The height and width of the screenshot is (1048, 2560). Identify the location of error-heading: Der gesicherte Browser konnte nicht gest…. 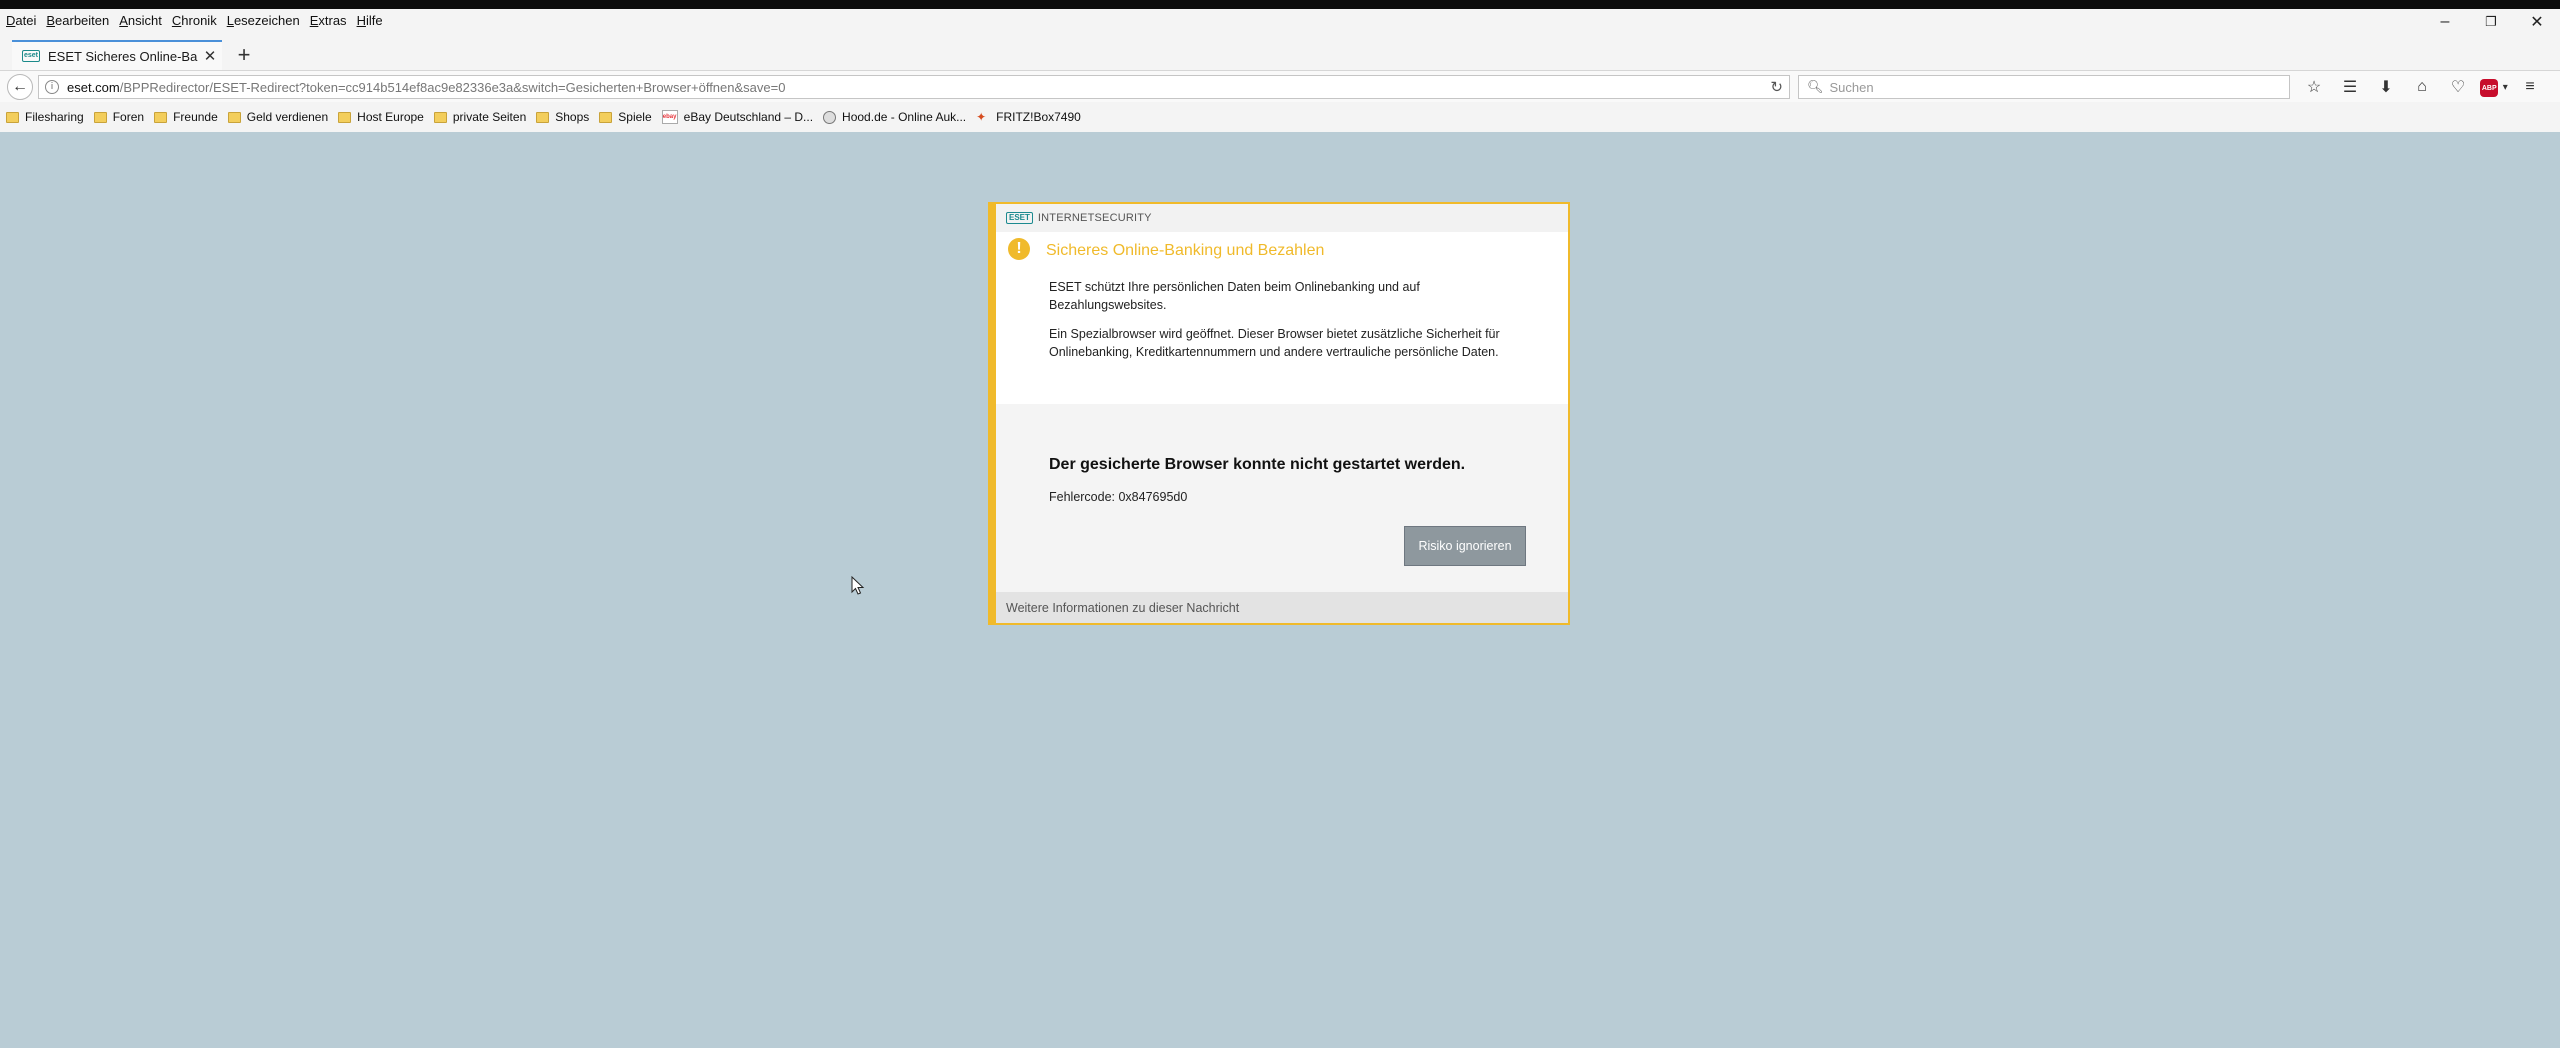
(1257, 464).